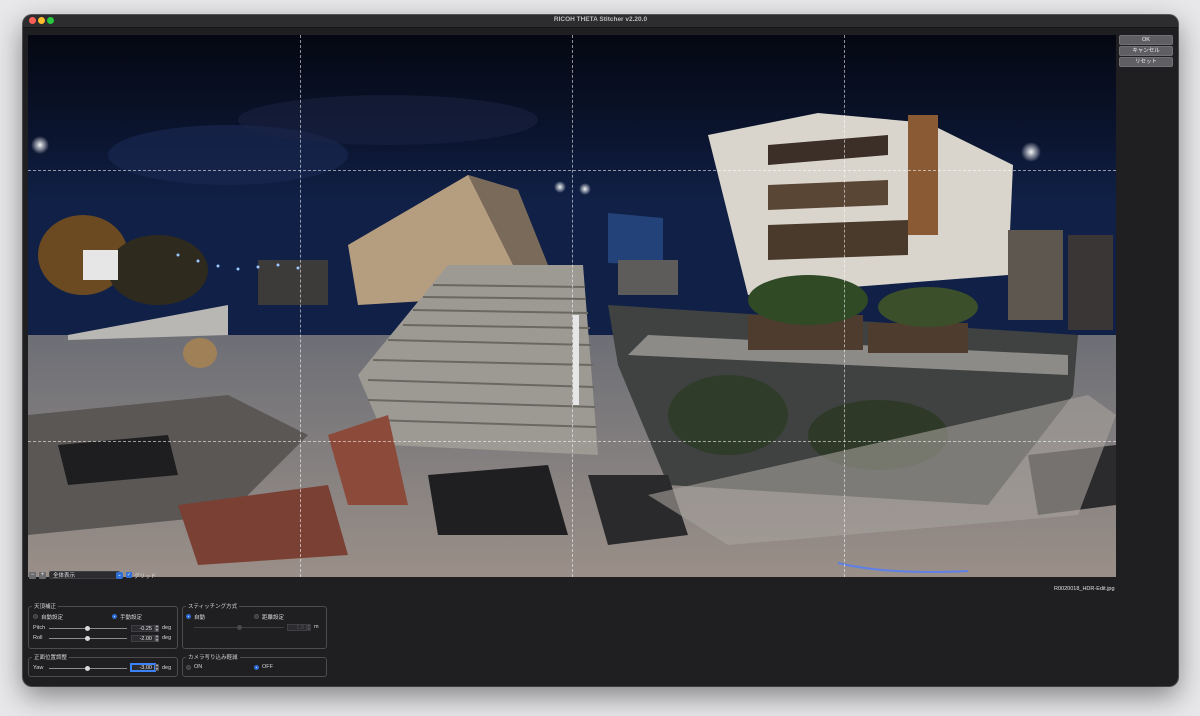 This screenshot has height=716, width=1200. Describe the element at coordinates (145, 577) in the screenshot. I see `grid-label: グリッド` at that location.